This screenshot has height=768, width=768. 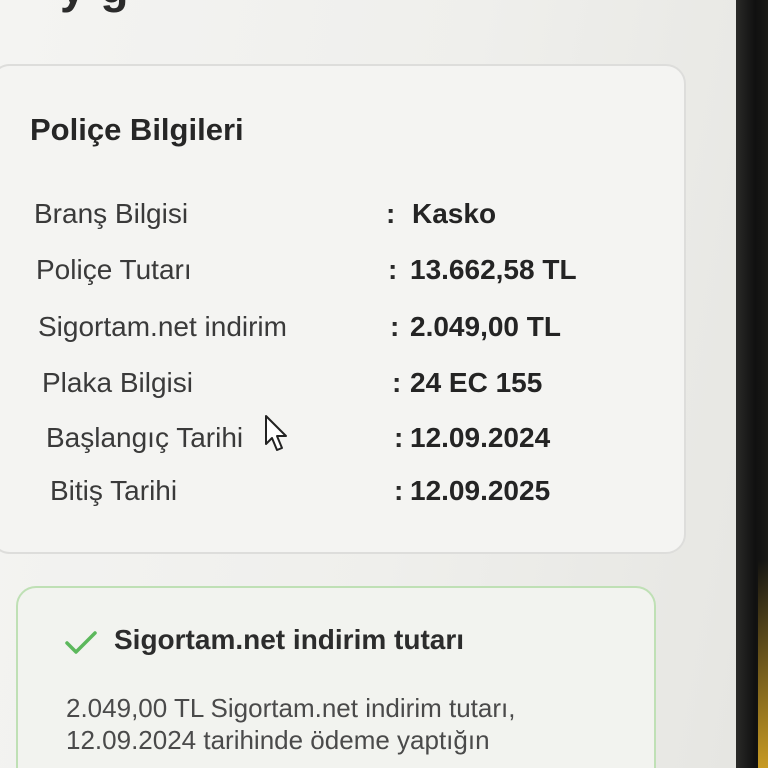 I want to click on info-label: Bitiş Tarihi, so click(x=114, y=490).